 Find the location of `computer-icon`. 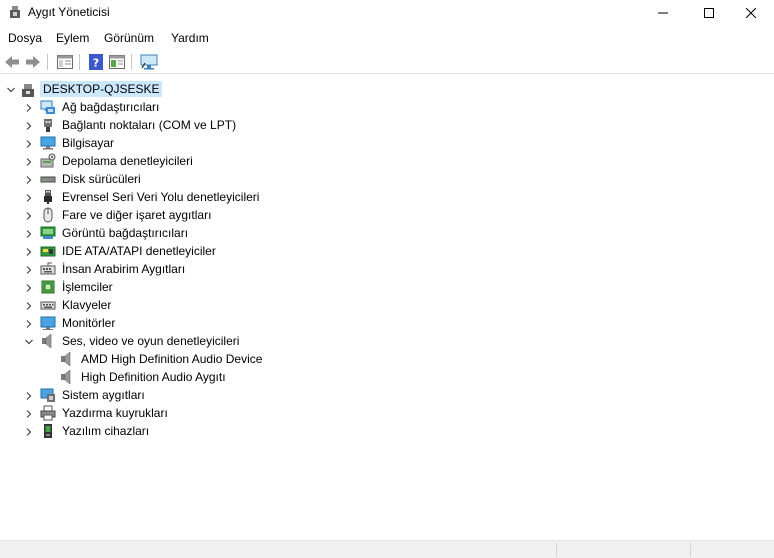

computer-icon is located at coordinates (48, 143).